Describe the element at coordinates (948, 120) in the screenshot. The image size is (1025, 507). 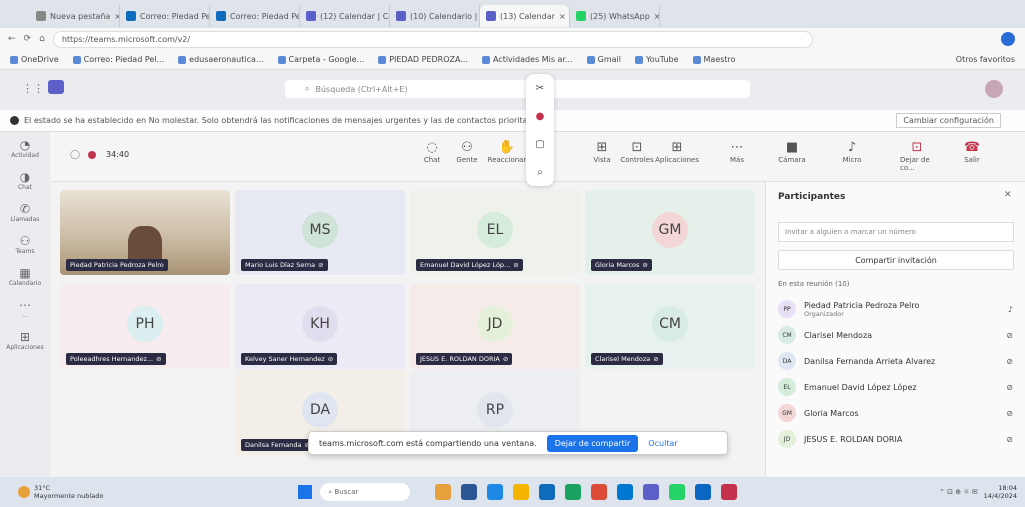
I see `change-settings-button: Cambiar configuración` at that location.